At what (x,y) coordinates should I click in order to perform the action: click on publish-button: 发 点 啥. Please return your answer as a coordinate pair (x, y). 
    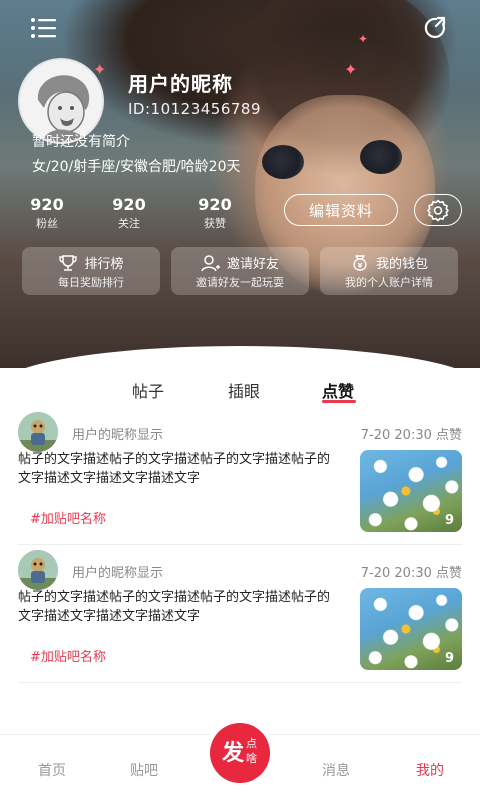
    Looking at the image, I should click on (240, 753).